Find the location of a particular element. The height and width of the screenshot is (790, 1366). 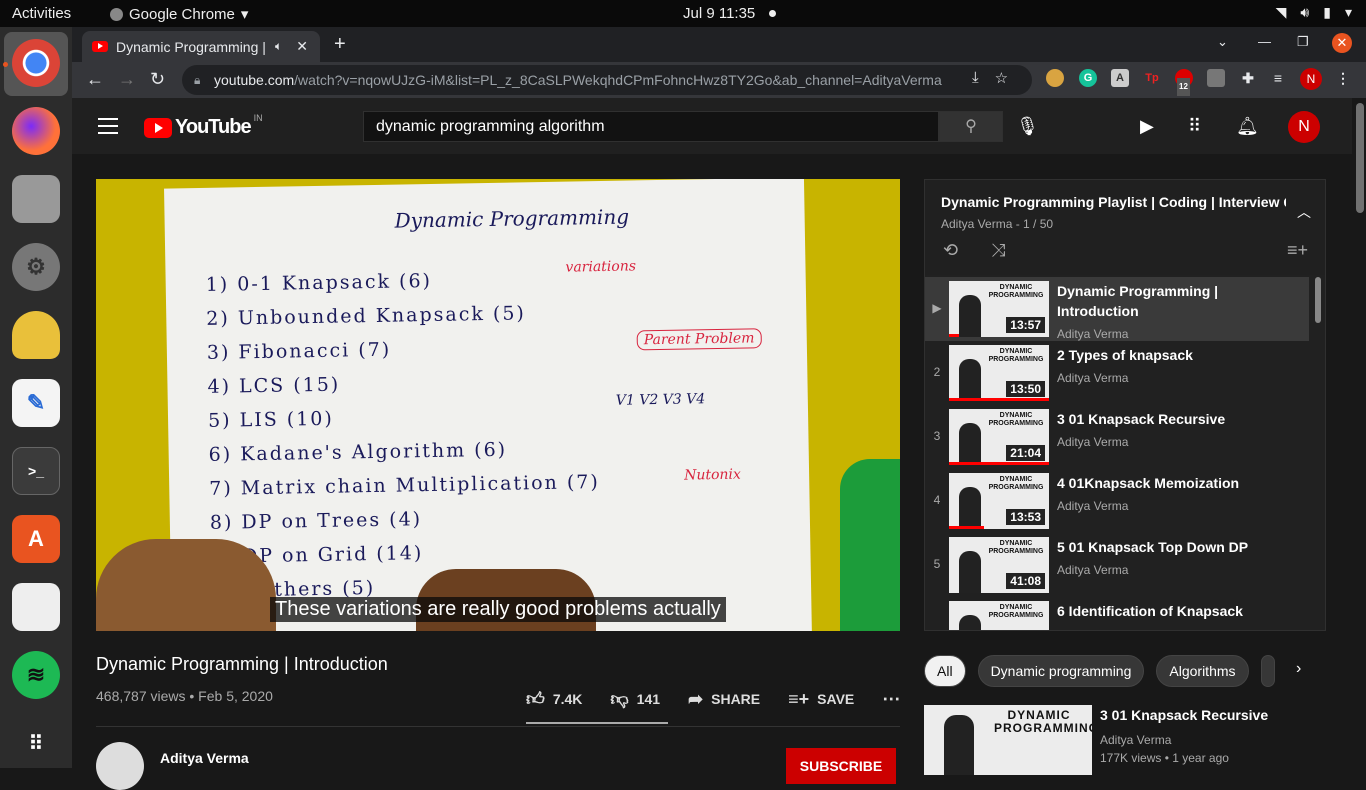

extensions-puzzle-icon: ✚ is located at coordinates (1248, 78).